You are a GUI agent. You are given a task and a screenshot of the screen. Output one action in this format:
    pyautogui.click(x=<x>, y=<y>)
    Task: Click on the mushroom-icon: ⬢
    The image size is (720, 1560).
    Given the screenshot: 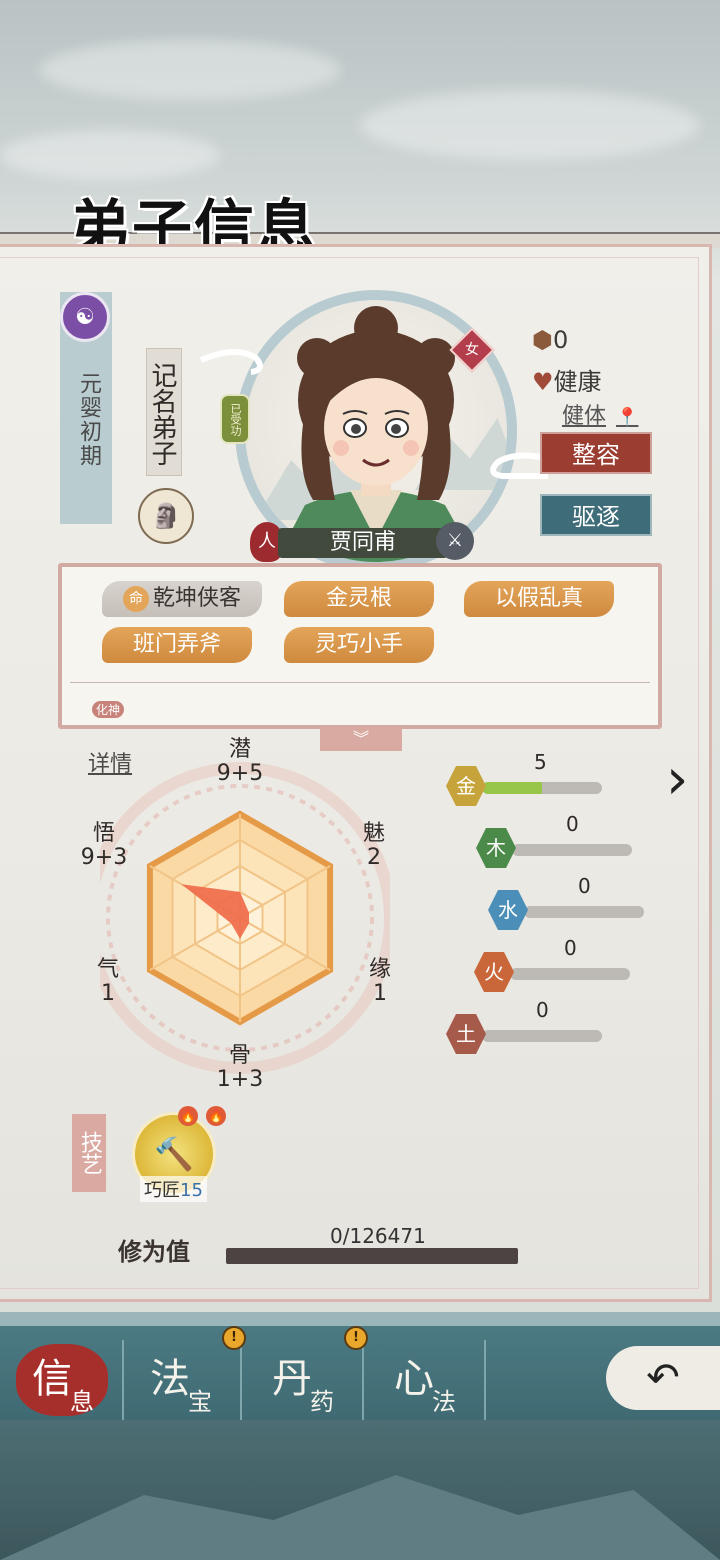 What is the action you would take?
    pyautogui.click(x=542, y=340)
    